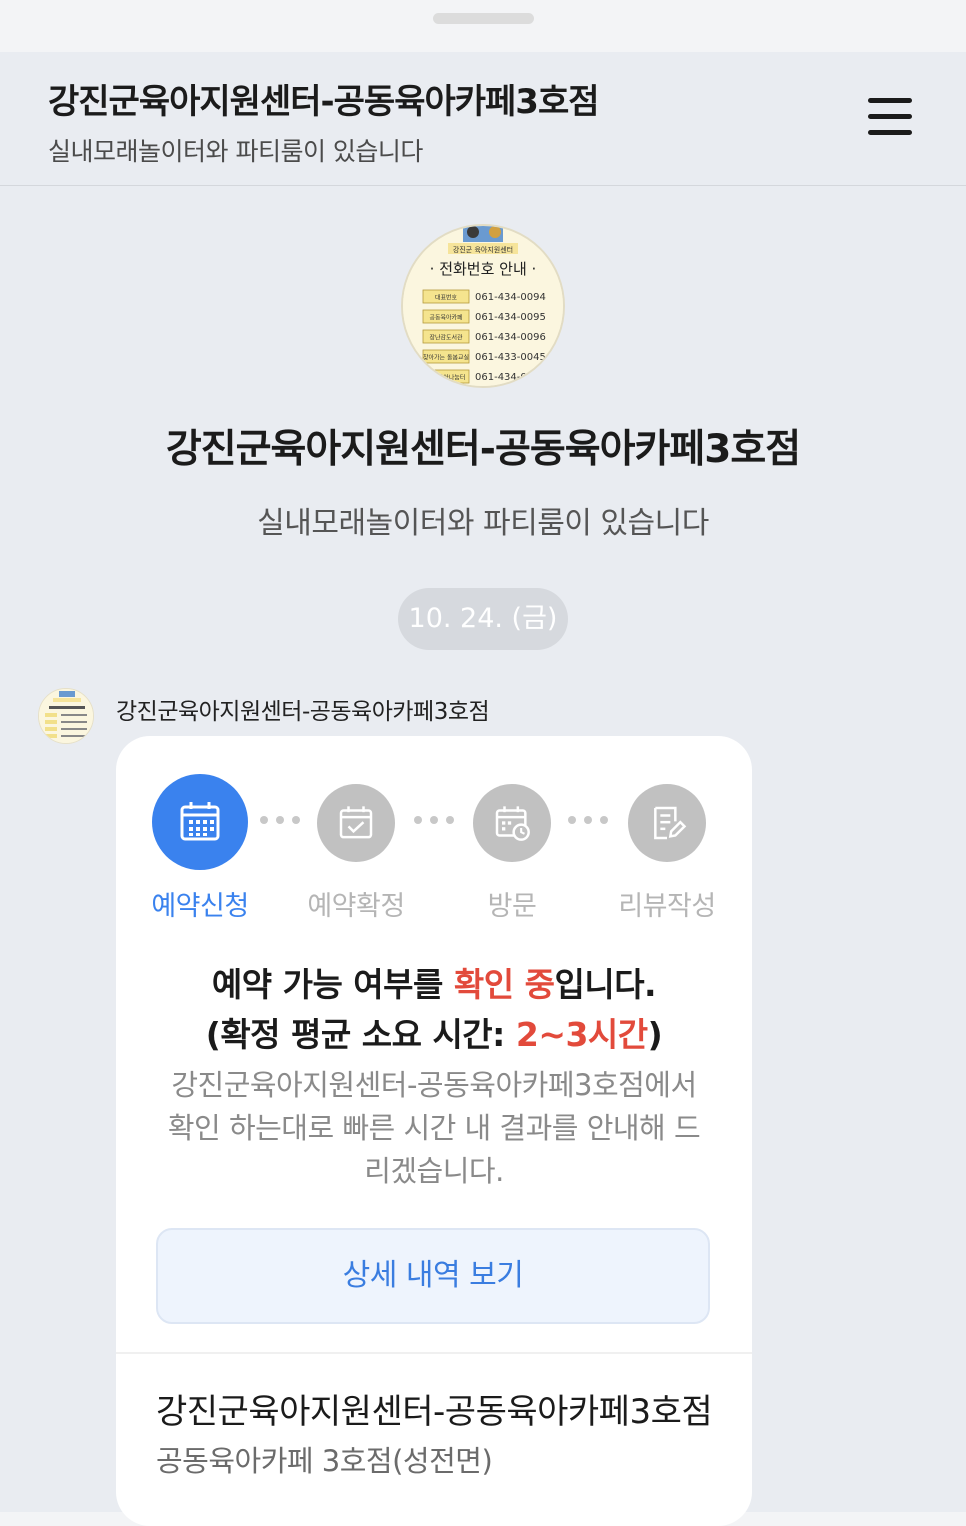  What do you see at coordinates (510, 377) in the screenshot?
I see `image-row-number: 061-434-0097` at bounding box center [510, 377].